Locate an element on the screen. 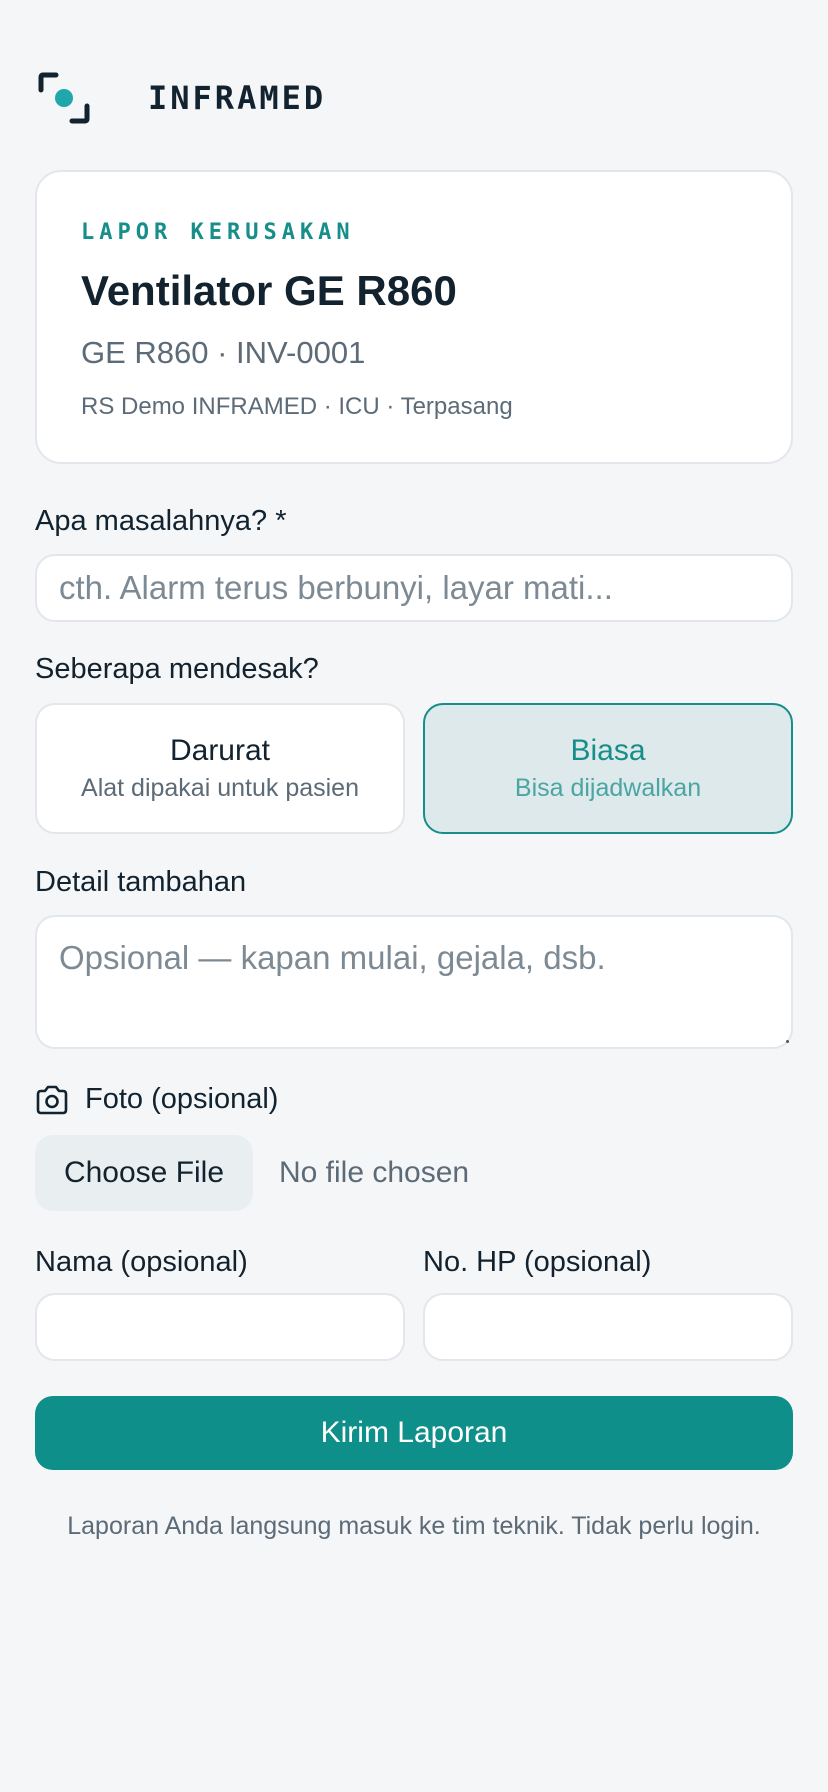 The image size is (828, 1792). camera-icon is located at coordinates (52, 1099).